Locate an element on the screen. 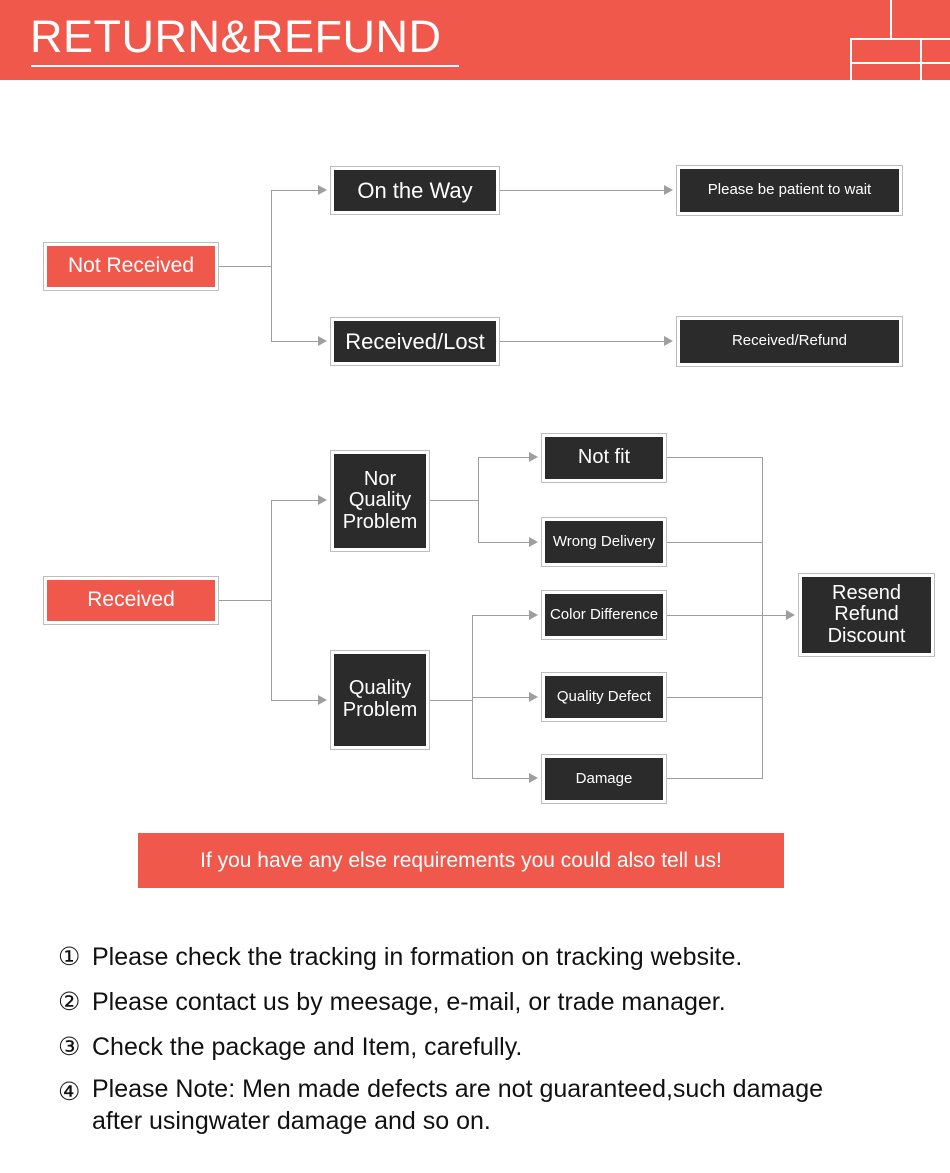 The image size is (950, 1173). node-quality-defect: Quality Defect is located at coordinates (604, 697).